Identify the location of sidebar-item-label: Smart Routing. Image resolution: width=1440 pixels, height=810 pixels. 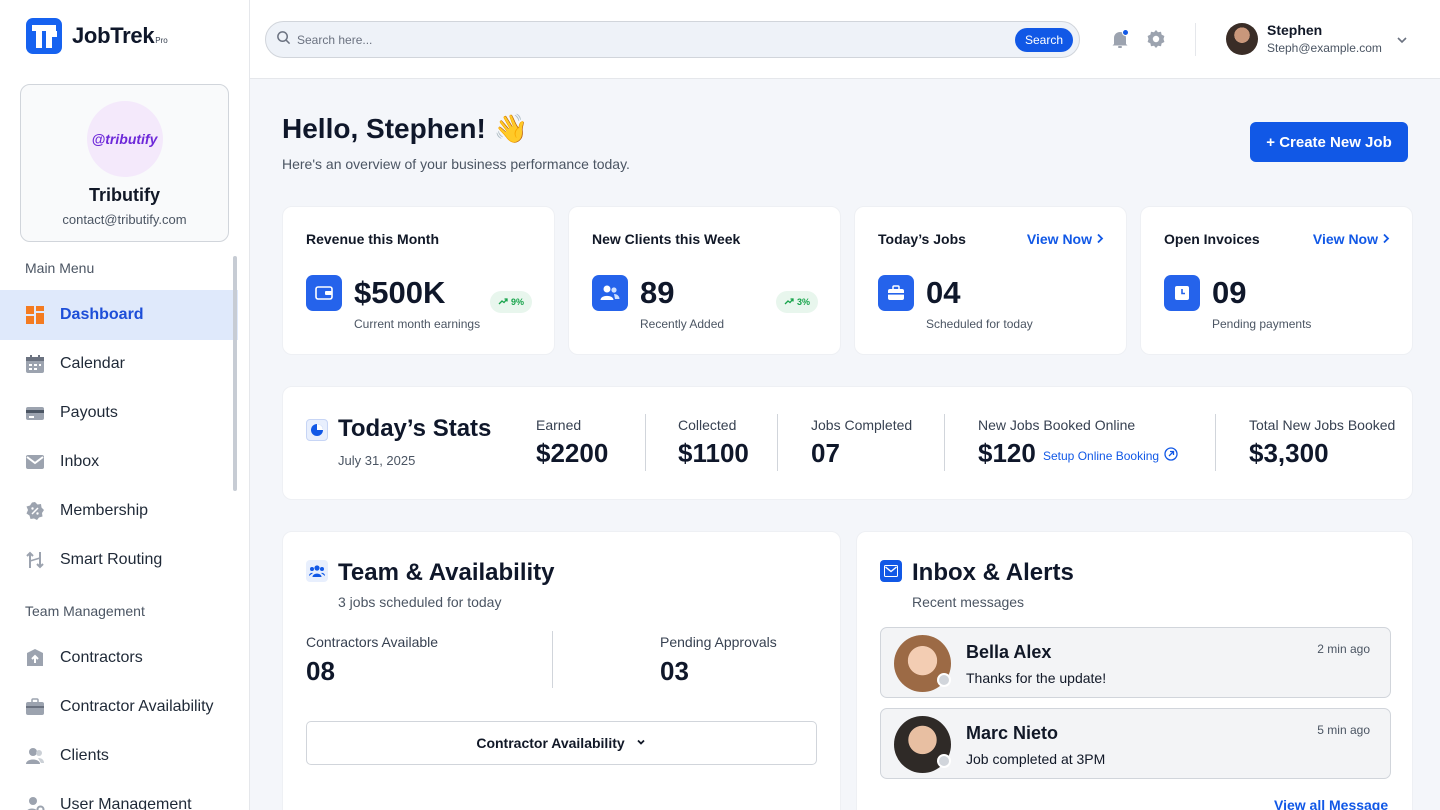
(111, 559).